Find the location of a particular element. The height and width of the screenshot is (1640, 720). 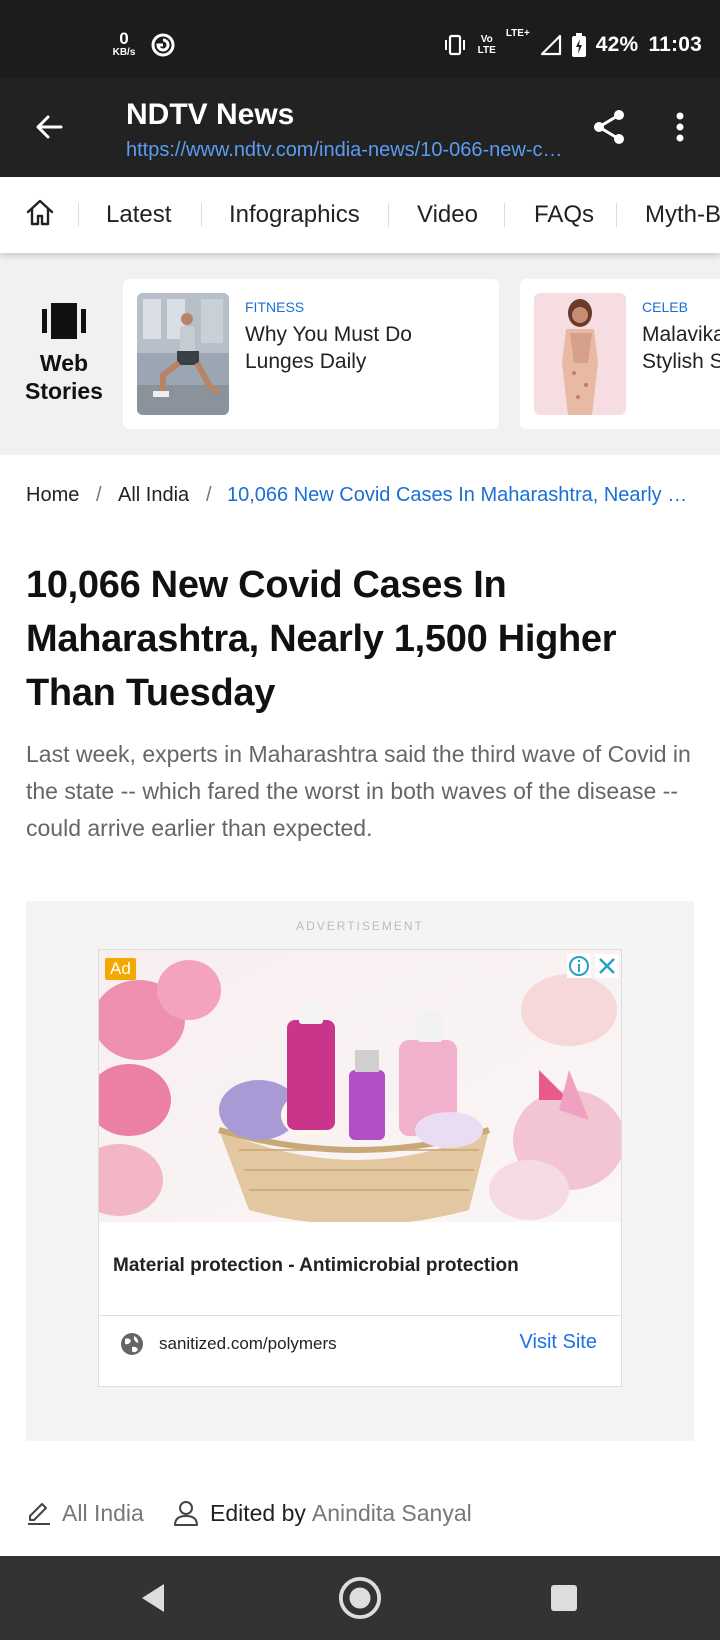

tab-infographics: Infographics is located at coordinates (294, 215).